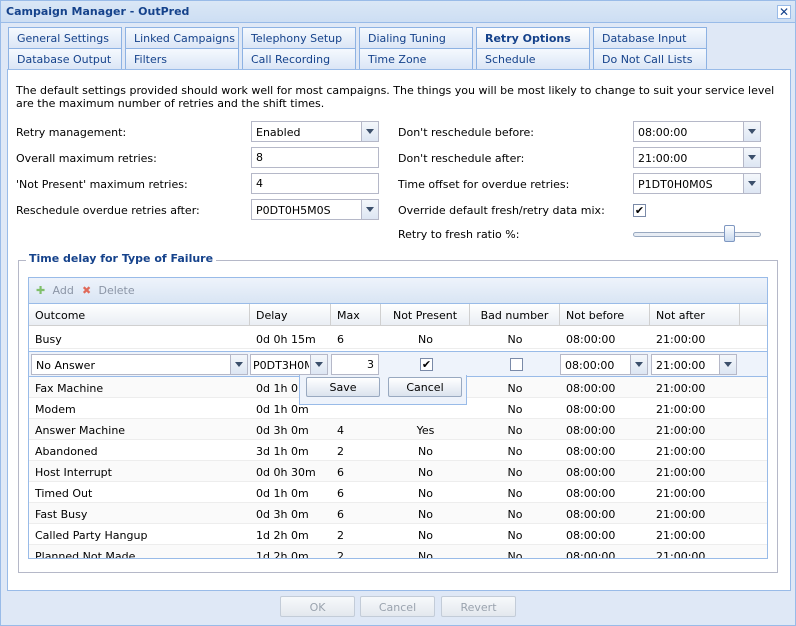  Describe the element at coordinates (416, 58) in the screenshot. I see `tab-time-zone: Time Zone` at that location.